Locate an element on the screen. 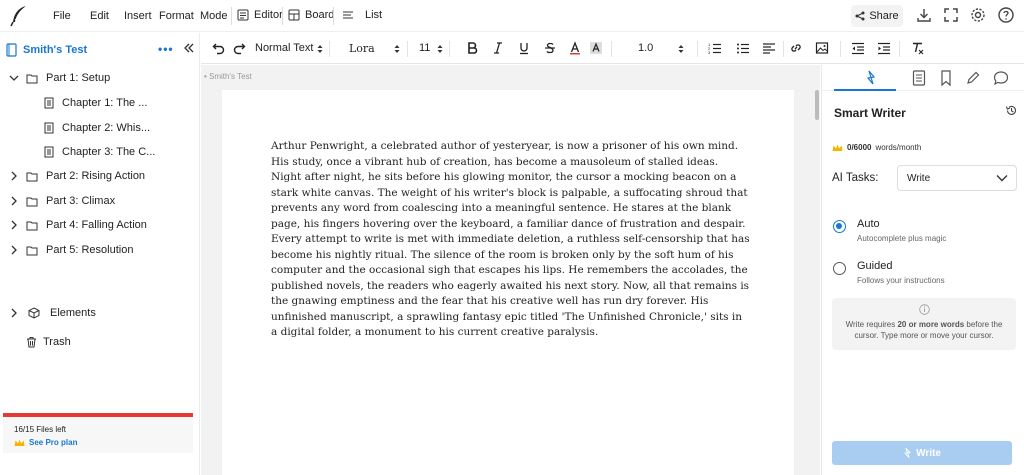  folder-open-icon is located at coordinates (32, 78).